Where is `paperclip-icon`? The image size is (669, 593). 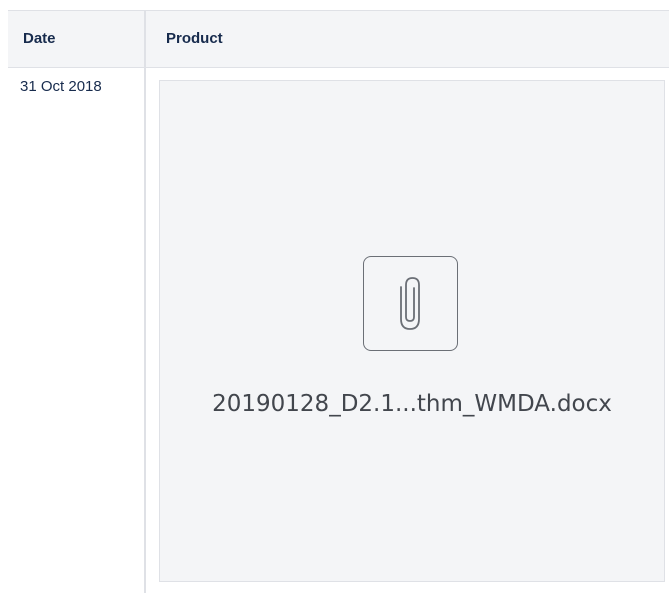
paperclip-icon is located at coordinates (410, 303).